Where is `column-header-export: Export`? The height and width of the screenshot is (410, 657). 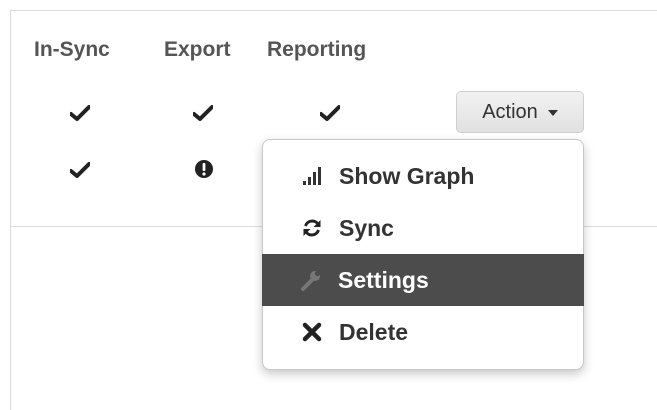
column-header-export: Export is located at coordinates (197, 49).